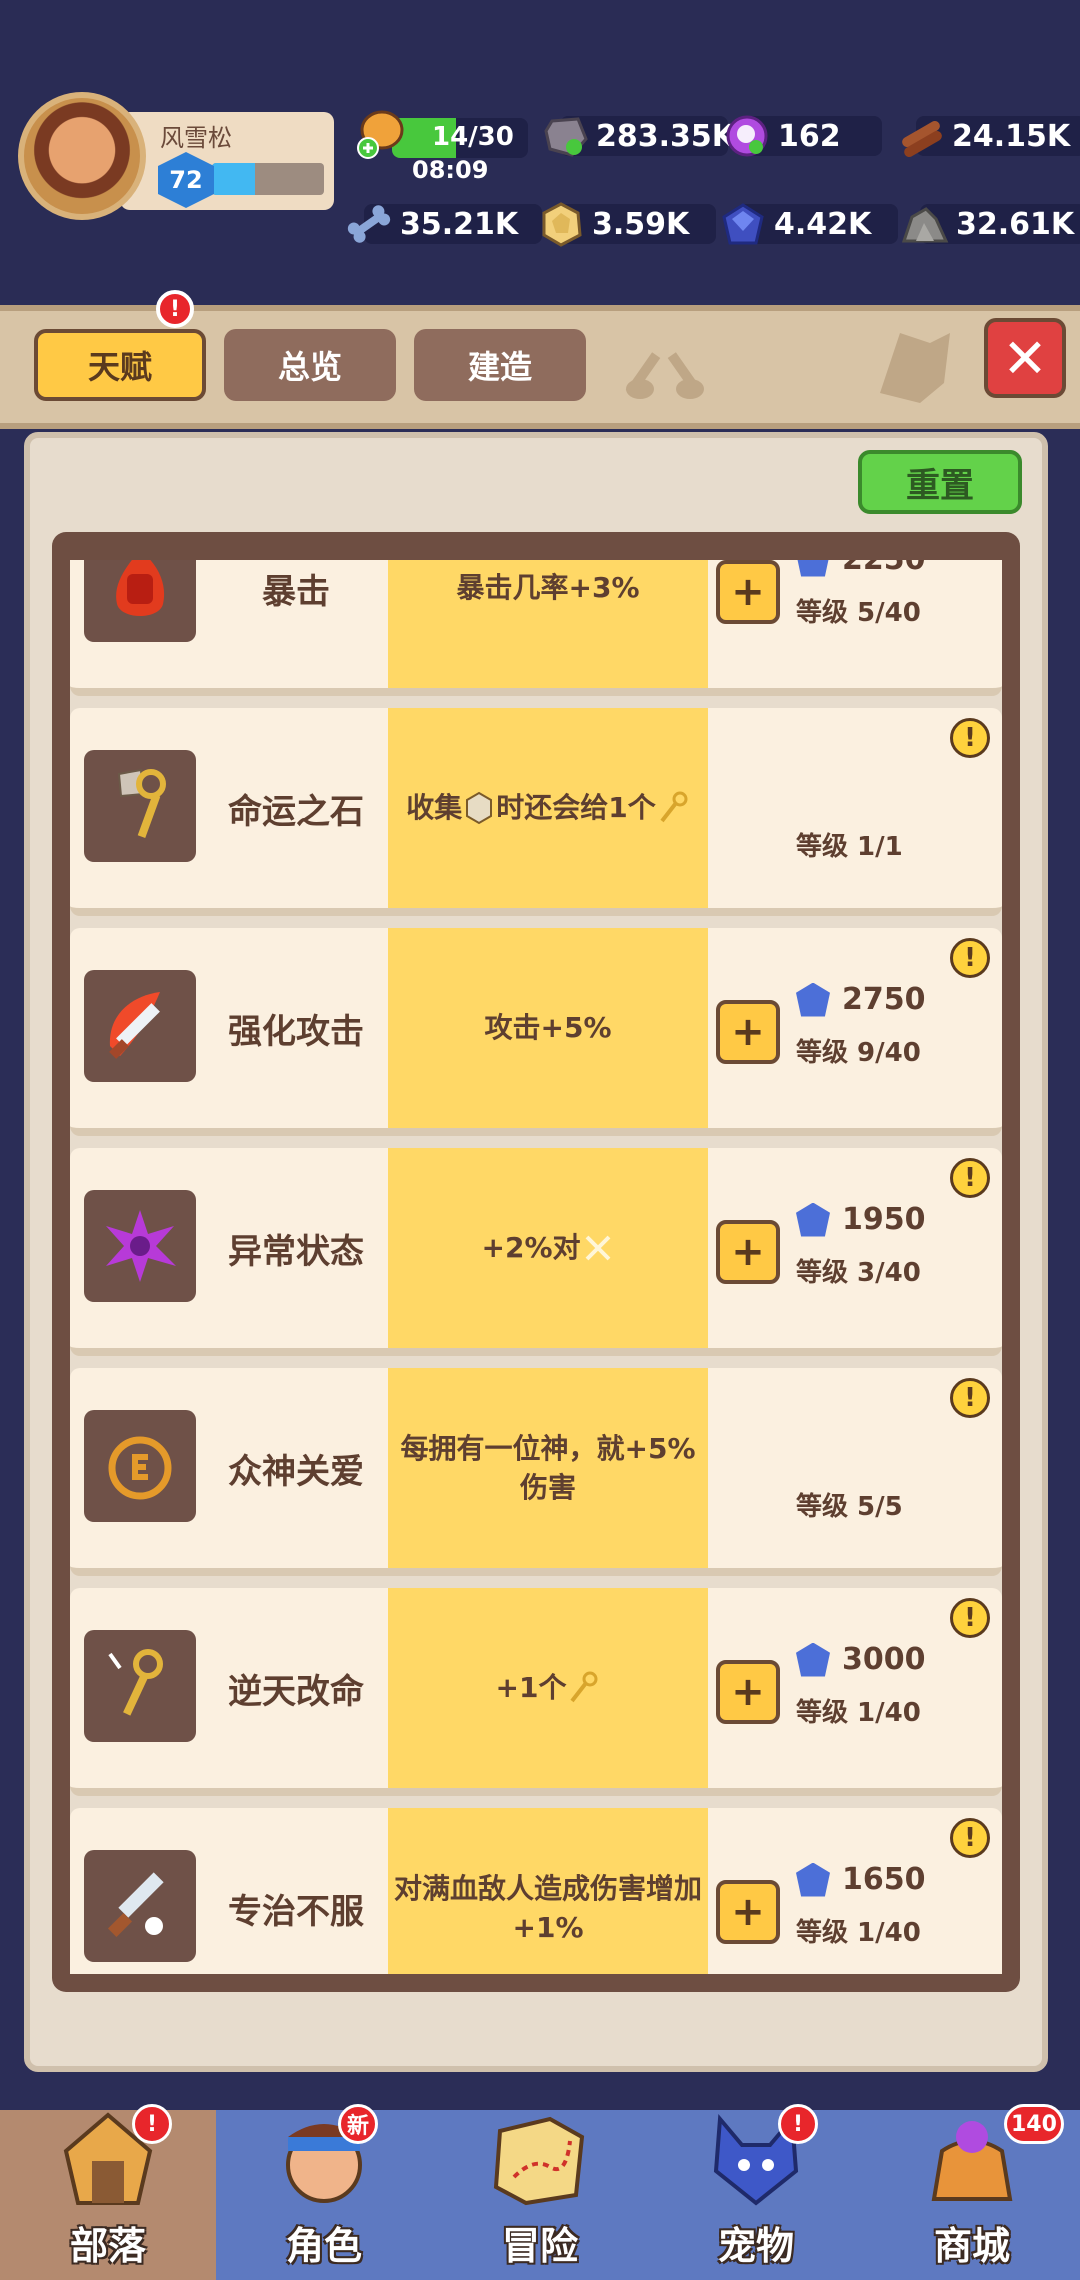 The height and width of the screenshot is (2280, 1080). Describe the element at coordinates (531, 1248) in the screenshot. I see `talent-desc-part: +2%对` at that location.